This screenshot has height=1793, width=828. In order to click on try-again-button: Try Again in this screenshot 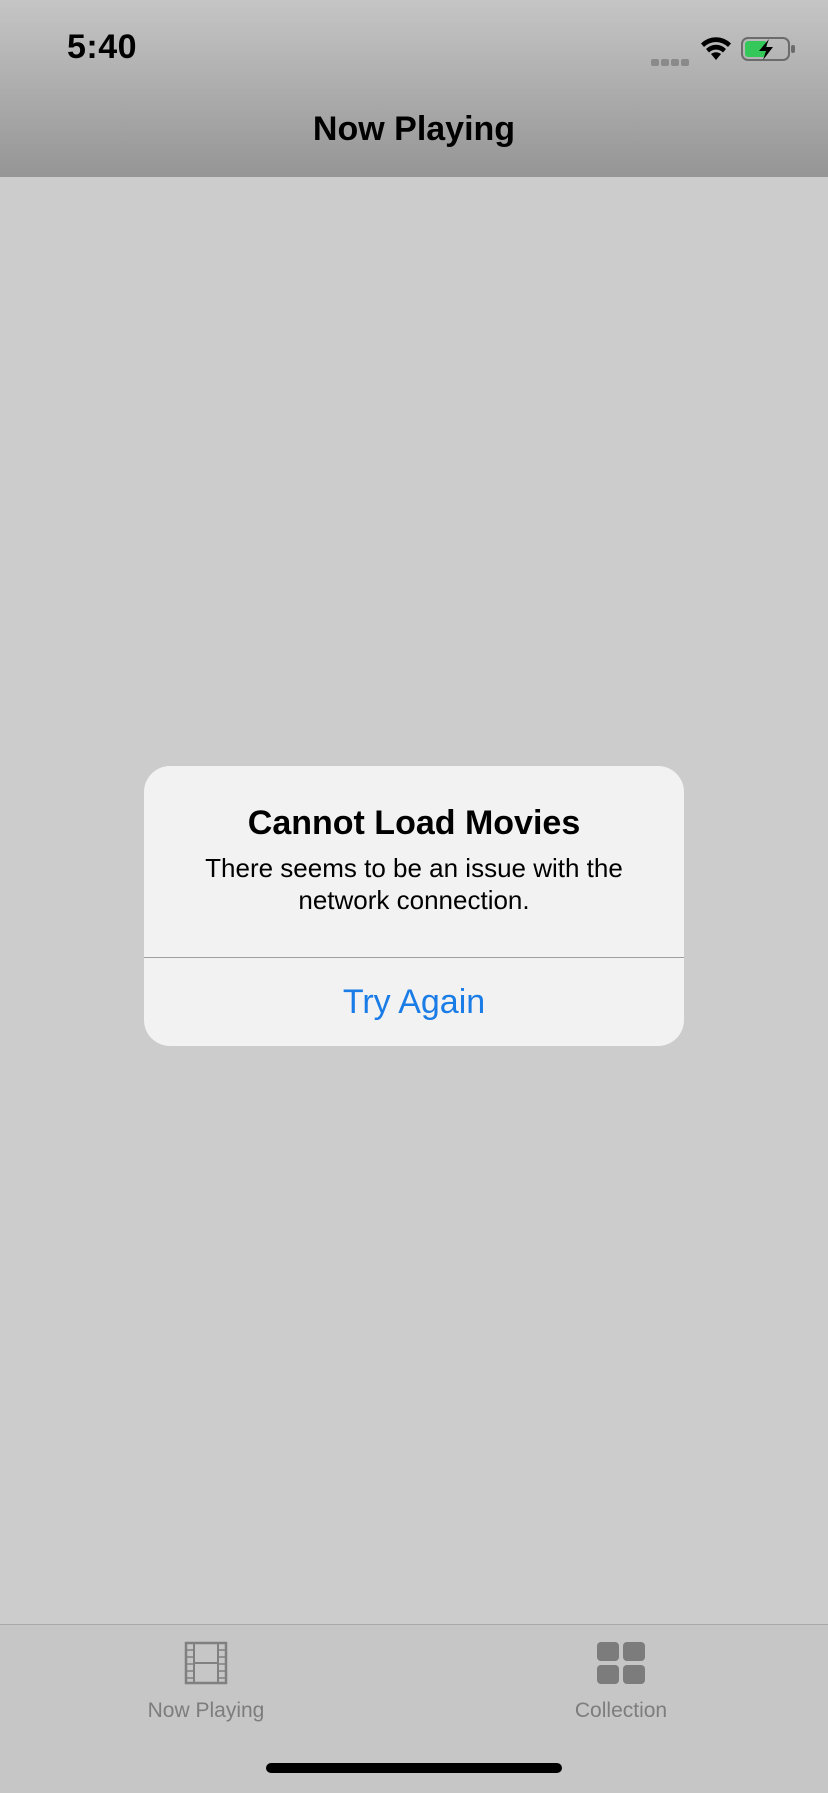, I will do `click(414, 1002)`.